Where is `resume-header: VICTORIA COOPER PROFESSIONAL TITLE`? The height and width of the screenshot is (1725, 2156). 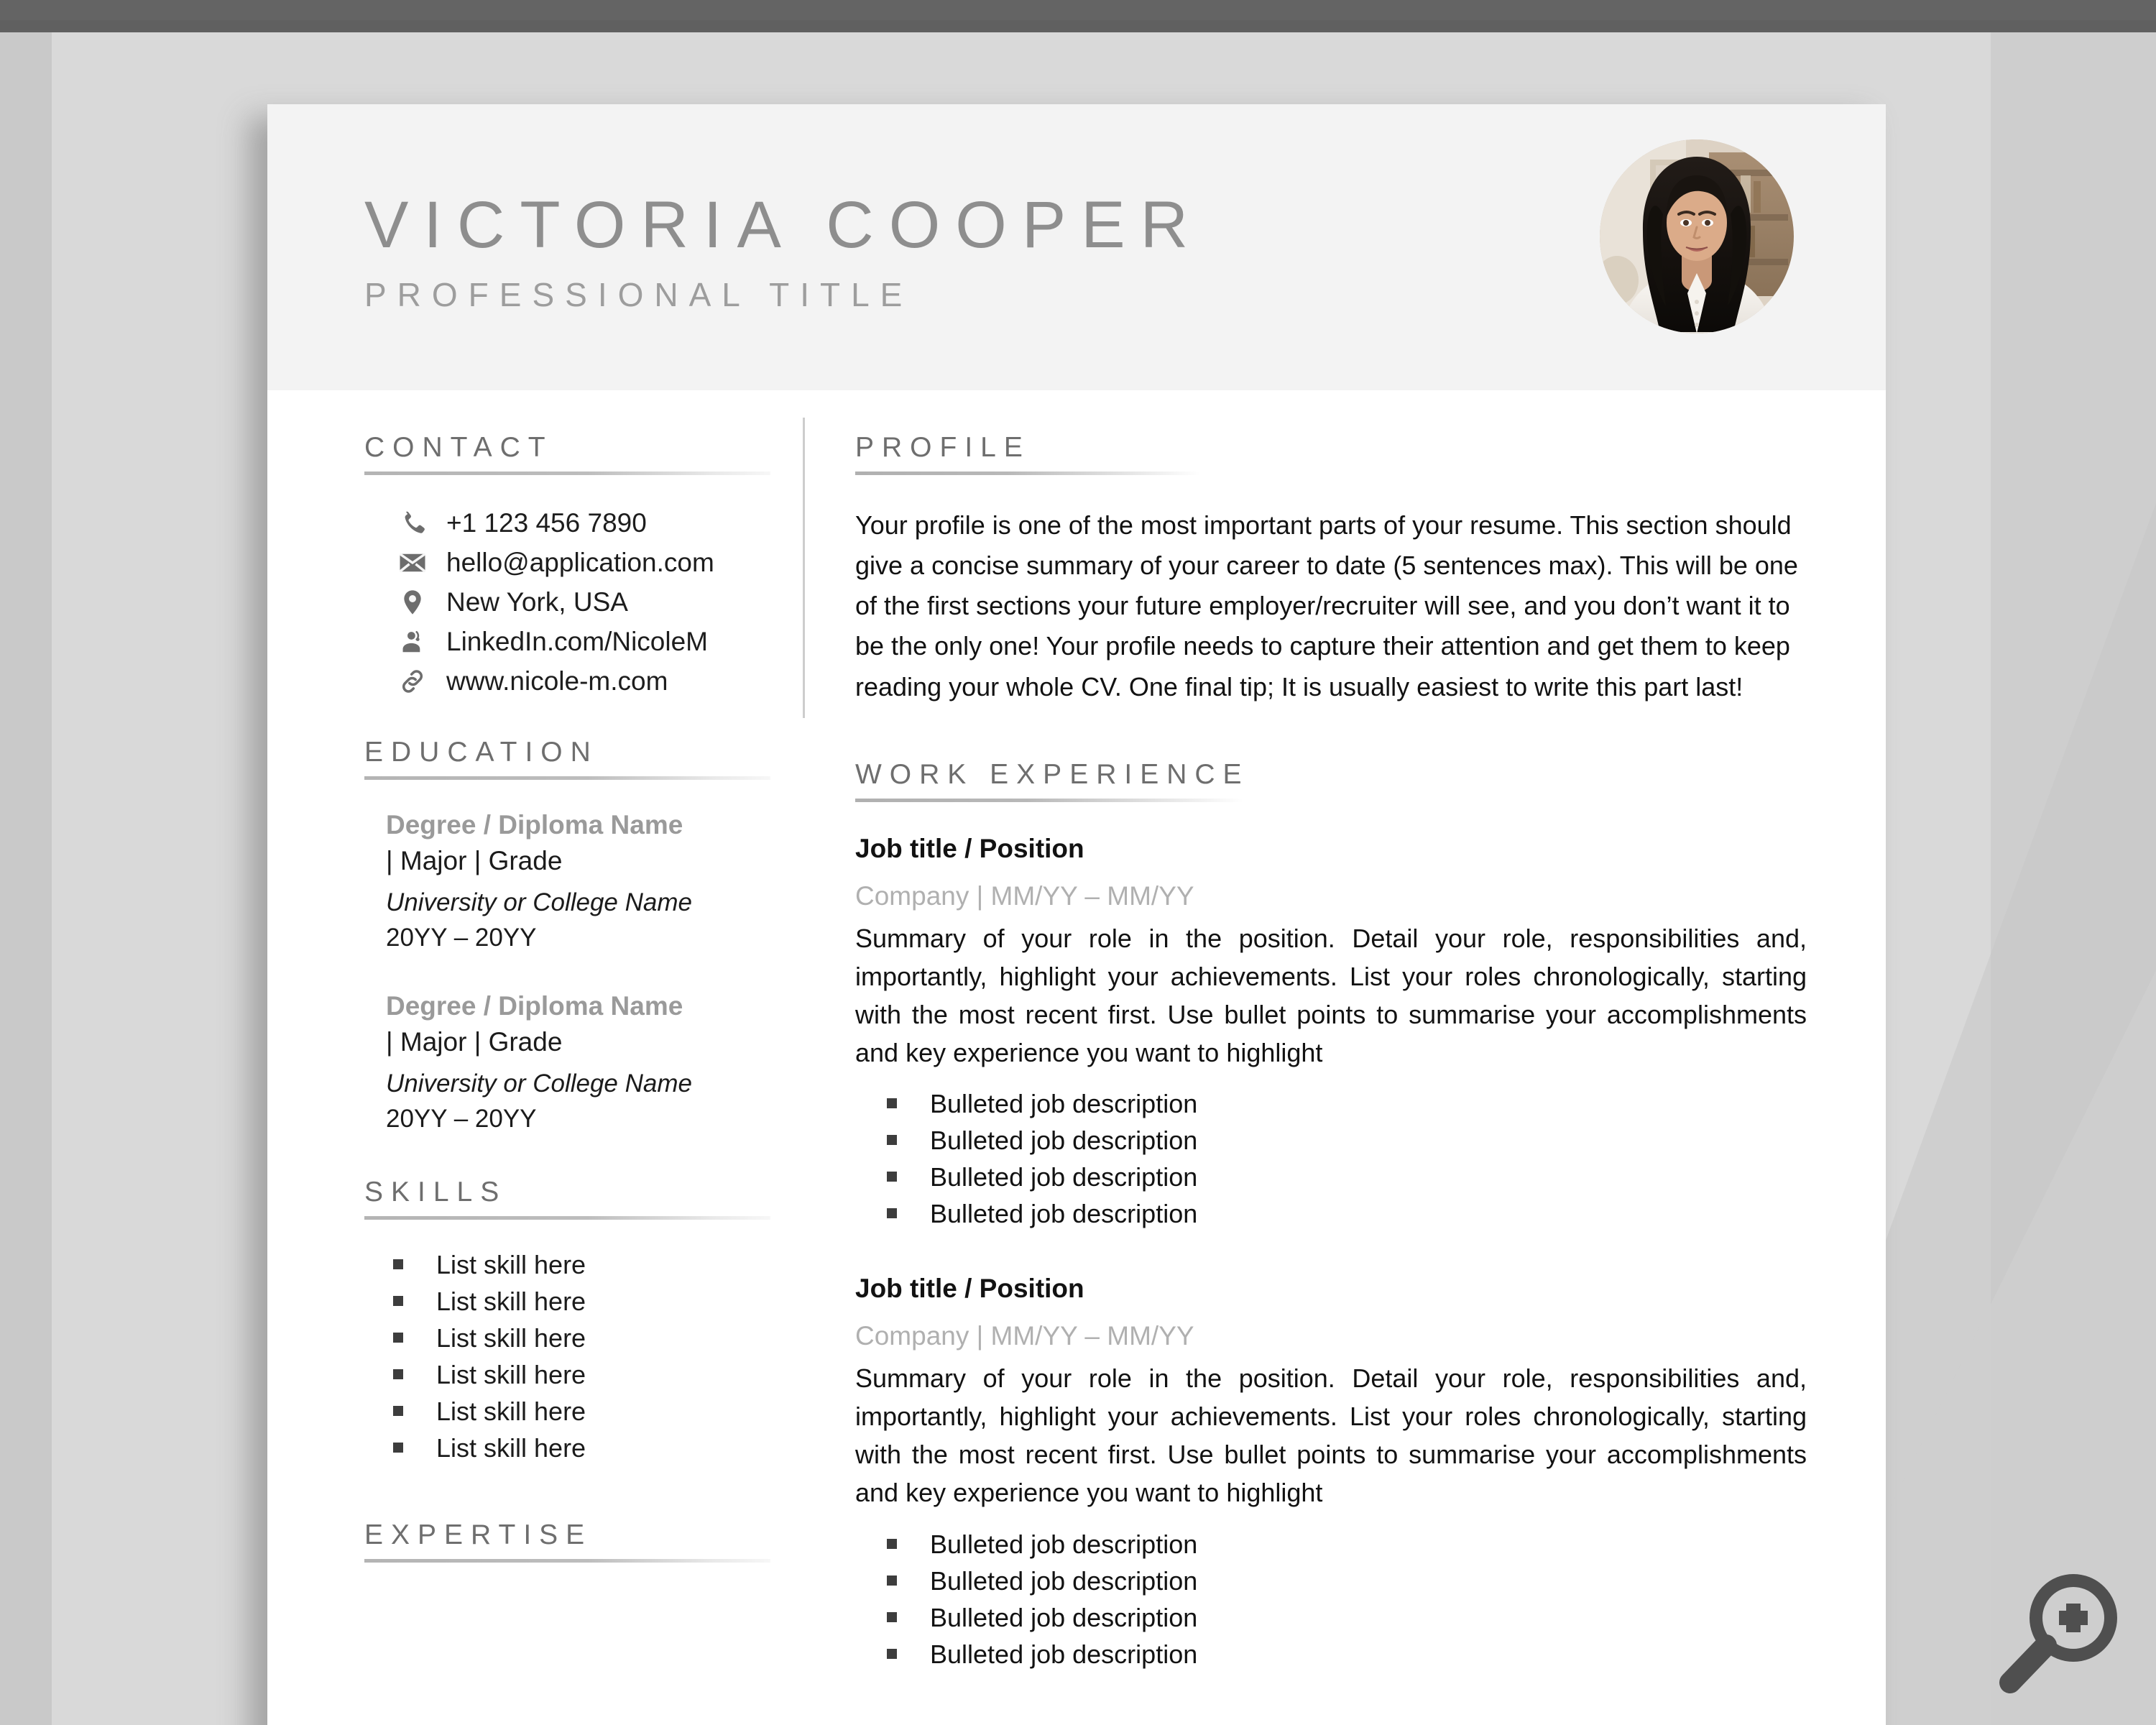 resume-header: VICTORIA COOPER PROFESSIONAL TITLE is located at coordinates (1076, 247).